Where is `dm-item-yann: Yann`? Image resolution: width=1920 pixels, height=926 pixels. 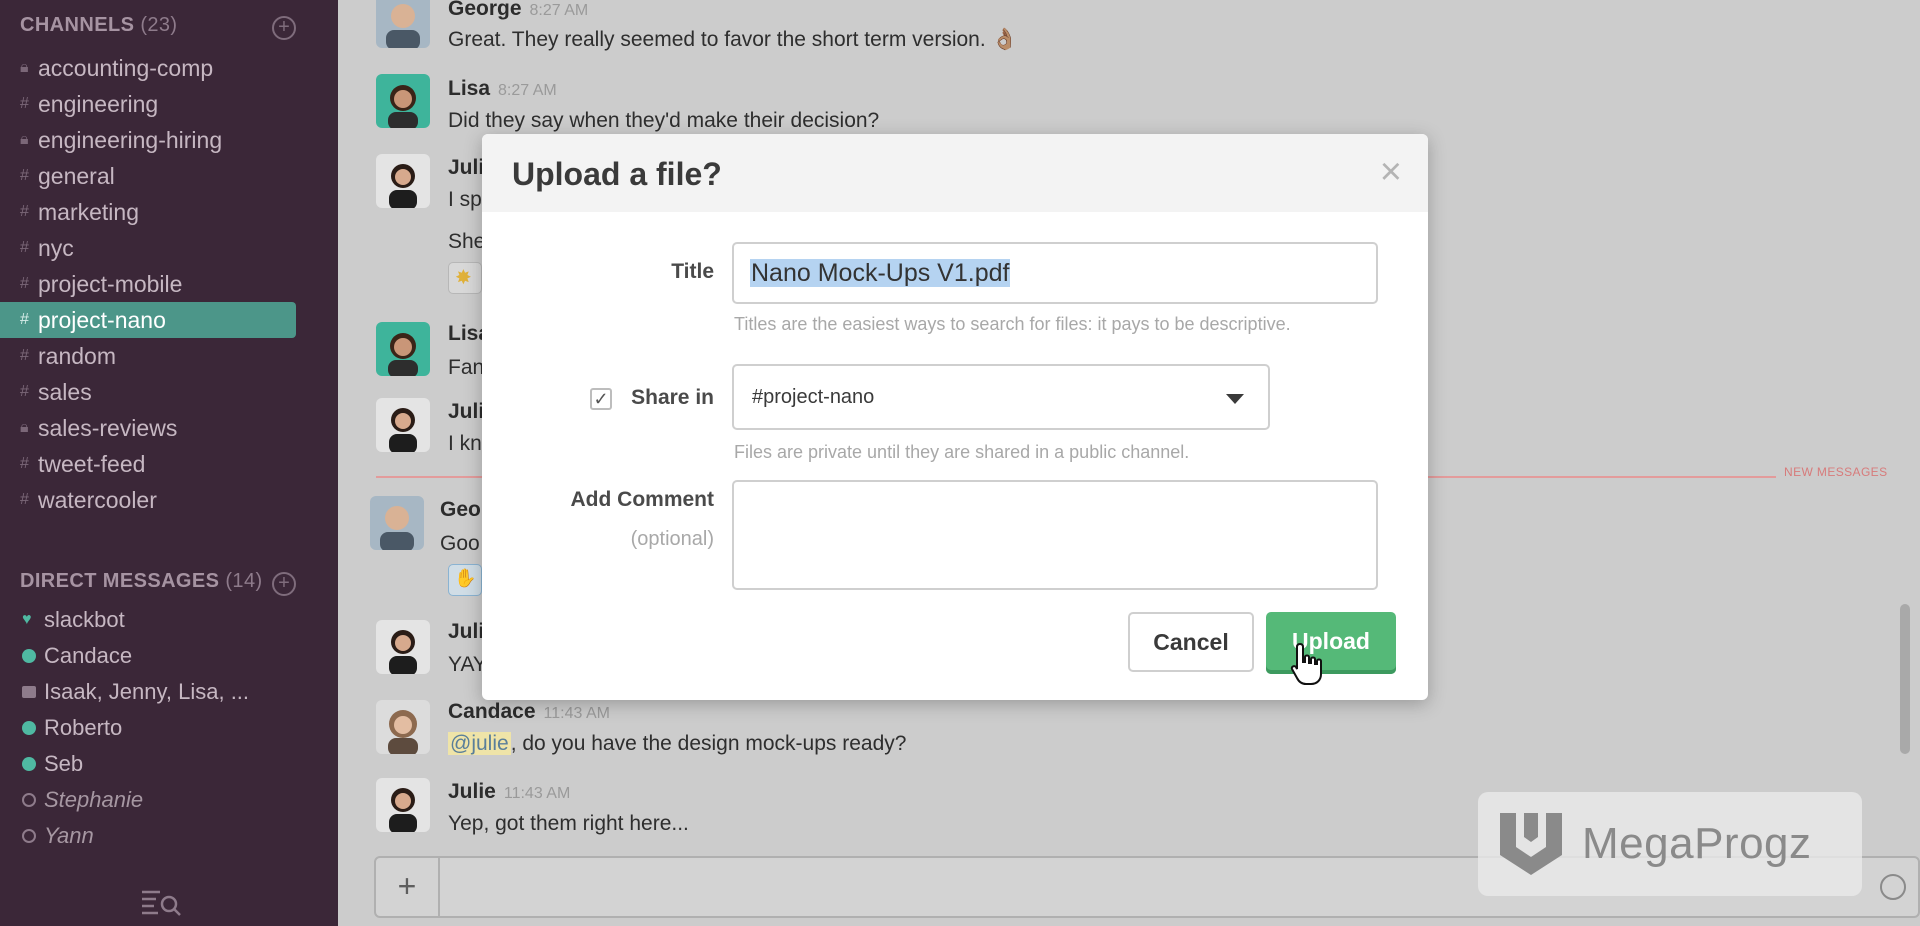 dm-item-yann: Yann is located at coordinates (169, 836).